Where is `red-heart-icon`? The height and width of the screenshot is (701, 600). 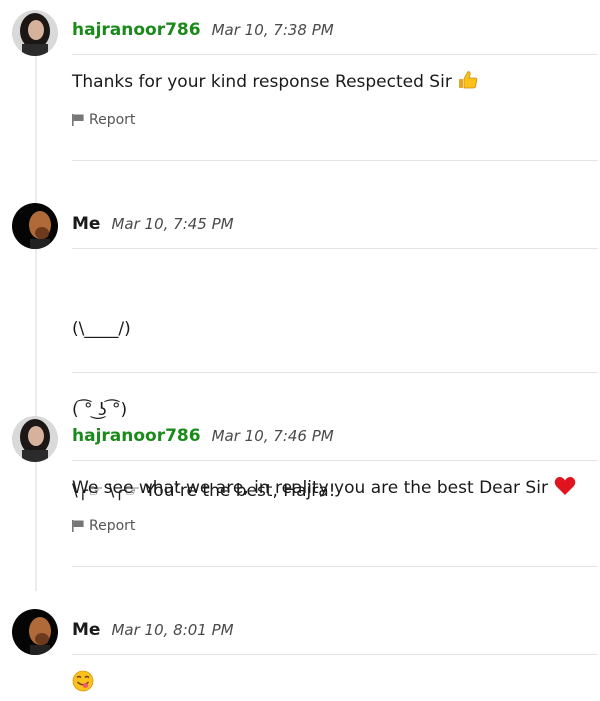
red-heart-icon is located at coordinates (565, 488).